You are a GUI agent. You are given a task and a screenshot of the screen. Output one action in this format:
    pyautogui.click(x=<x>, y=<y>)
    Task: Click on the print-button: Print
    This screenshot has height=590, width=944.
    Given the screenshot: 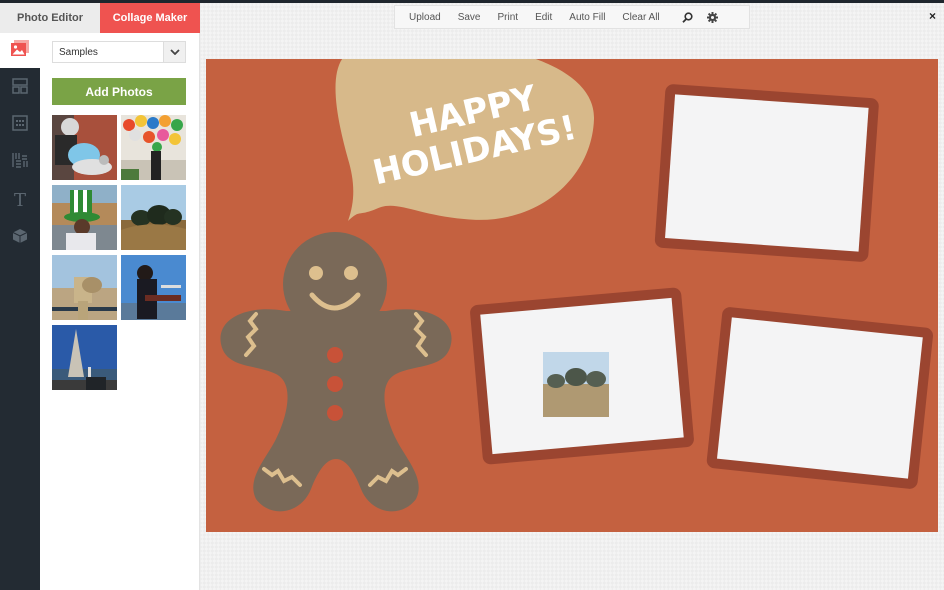 What is the action you would take?
    pyautogui.click(x=508, y=17)
    